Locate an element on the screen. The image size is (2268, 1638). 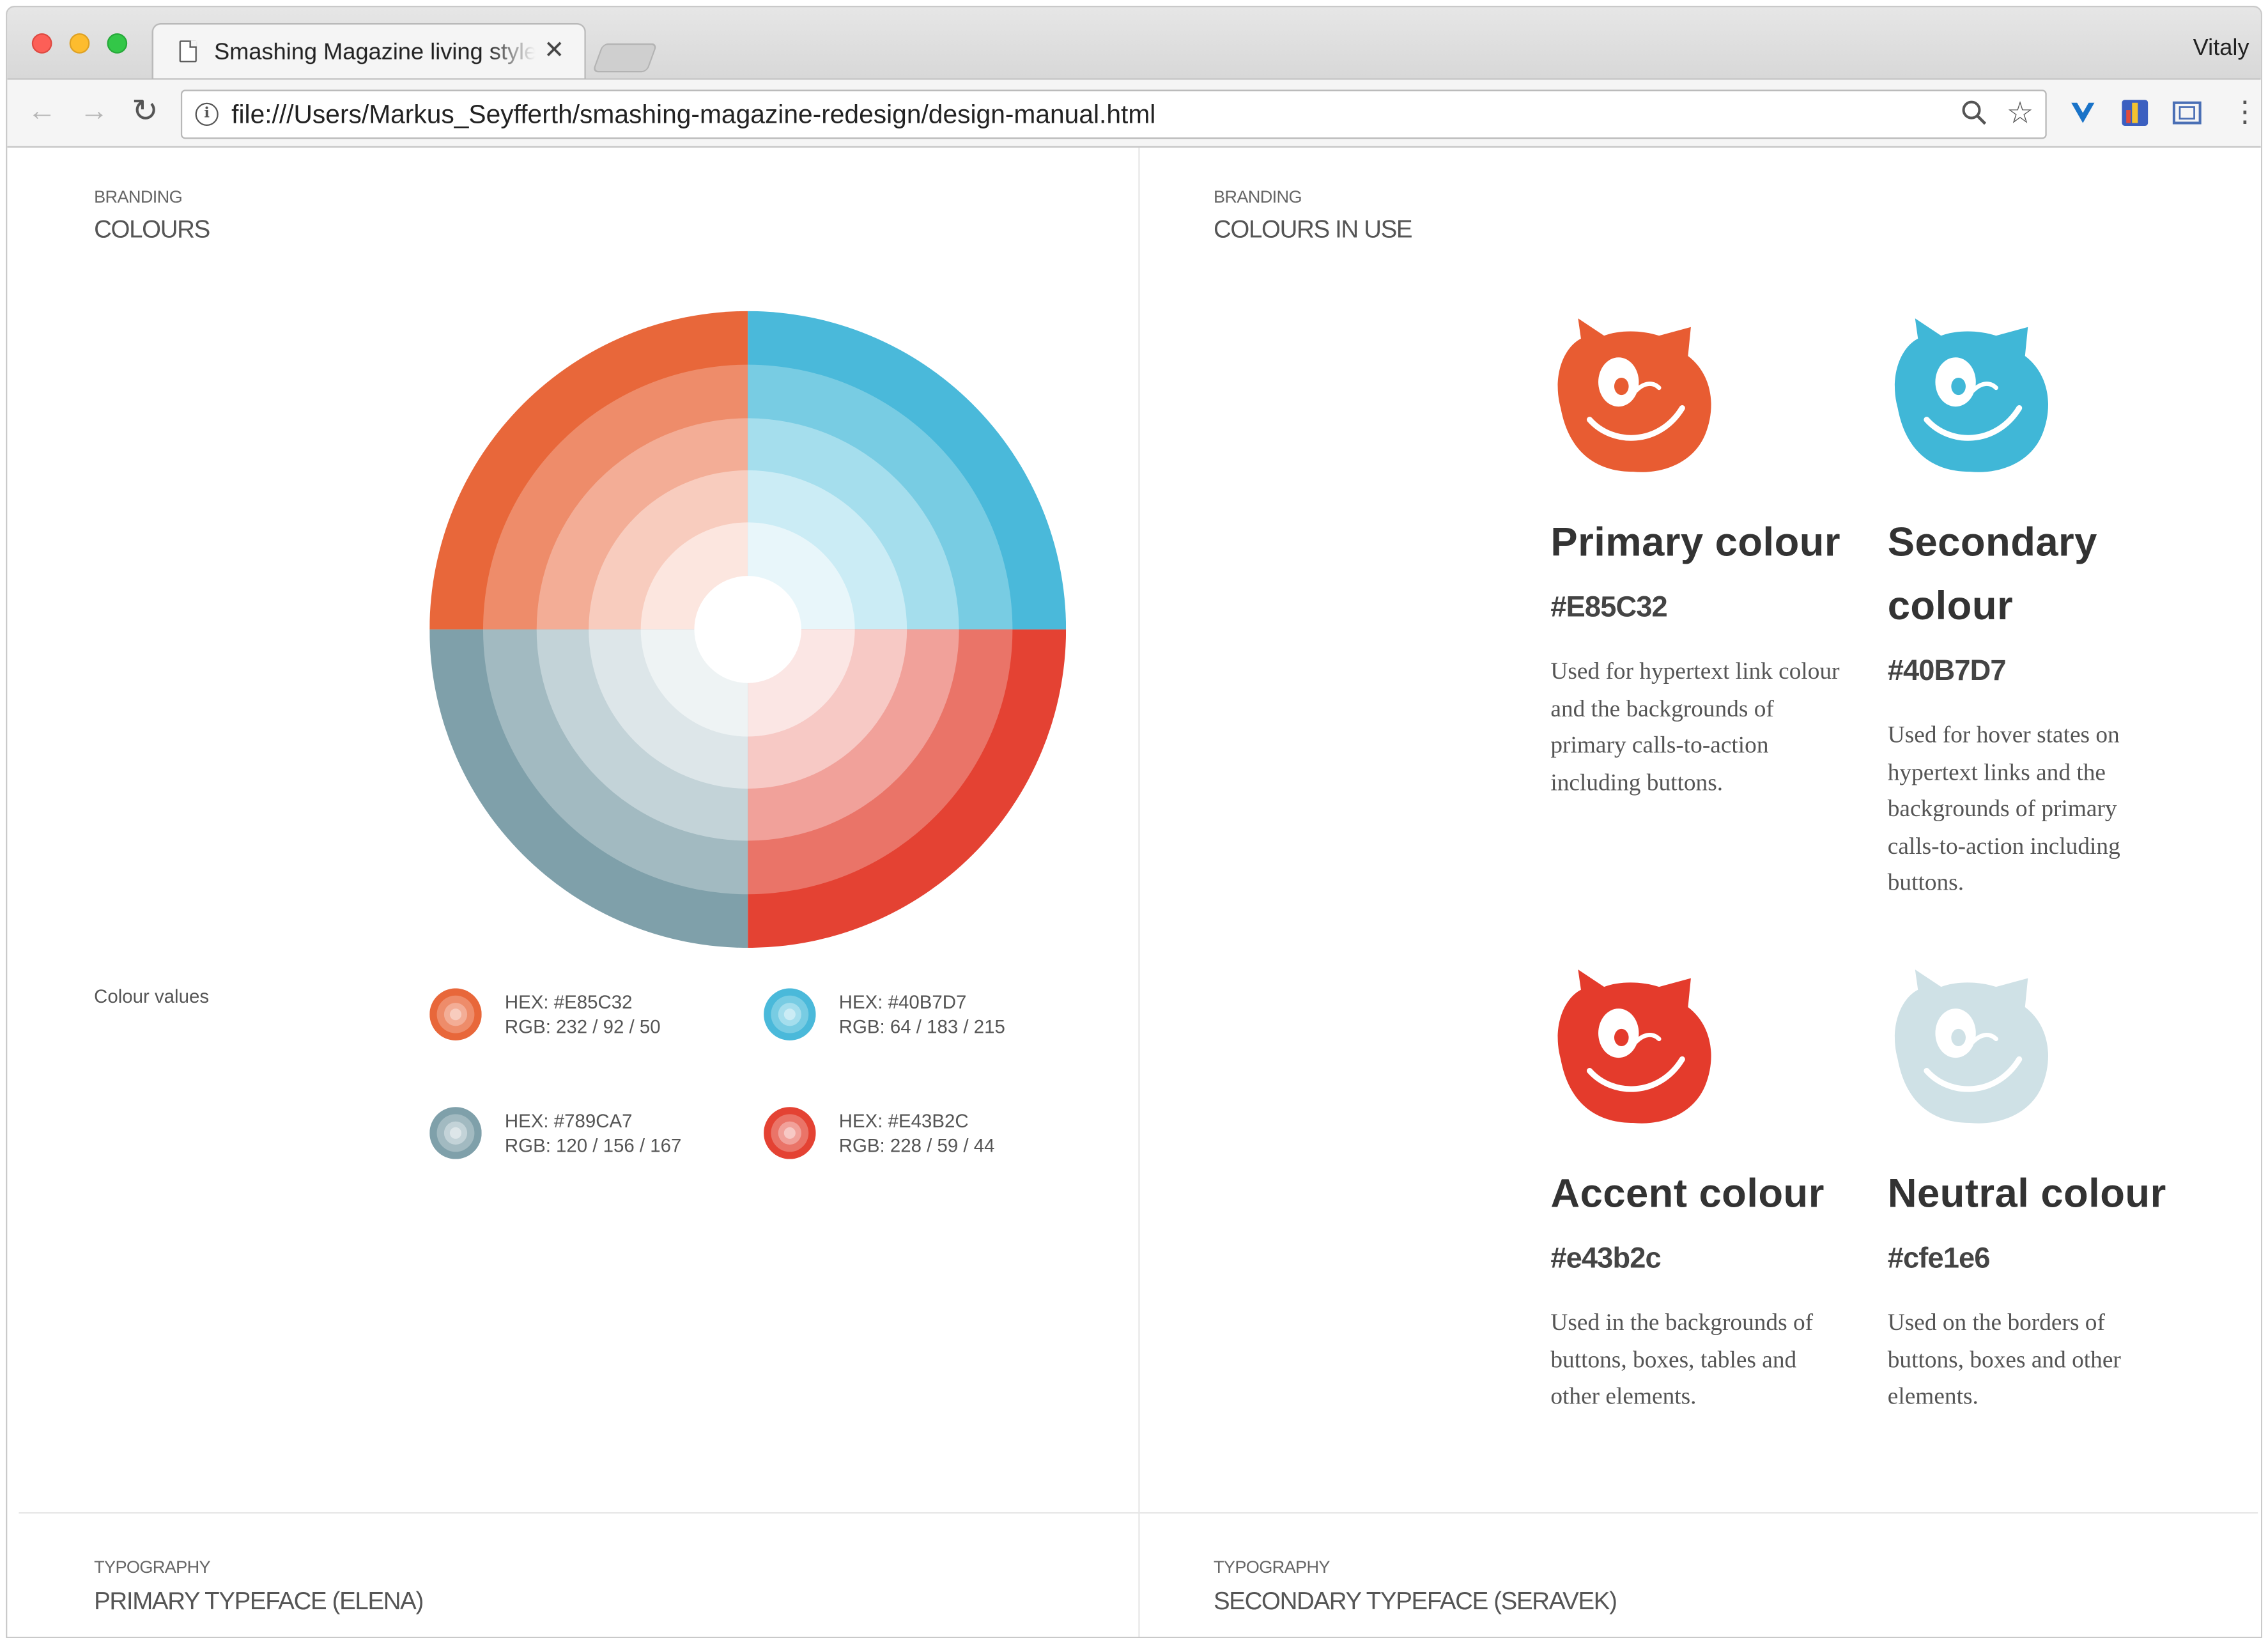
swatch-blue: HEX: #40B7D7 RGB: 64 / 183 / 215 is located at coordinates (923, 1014).